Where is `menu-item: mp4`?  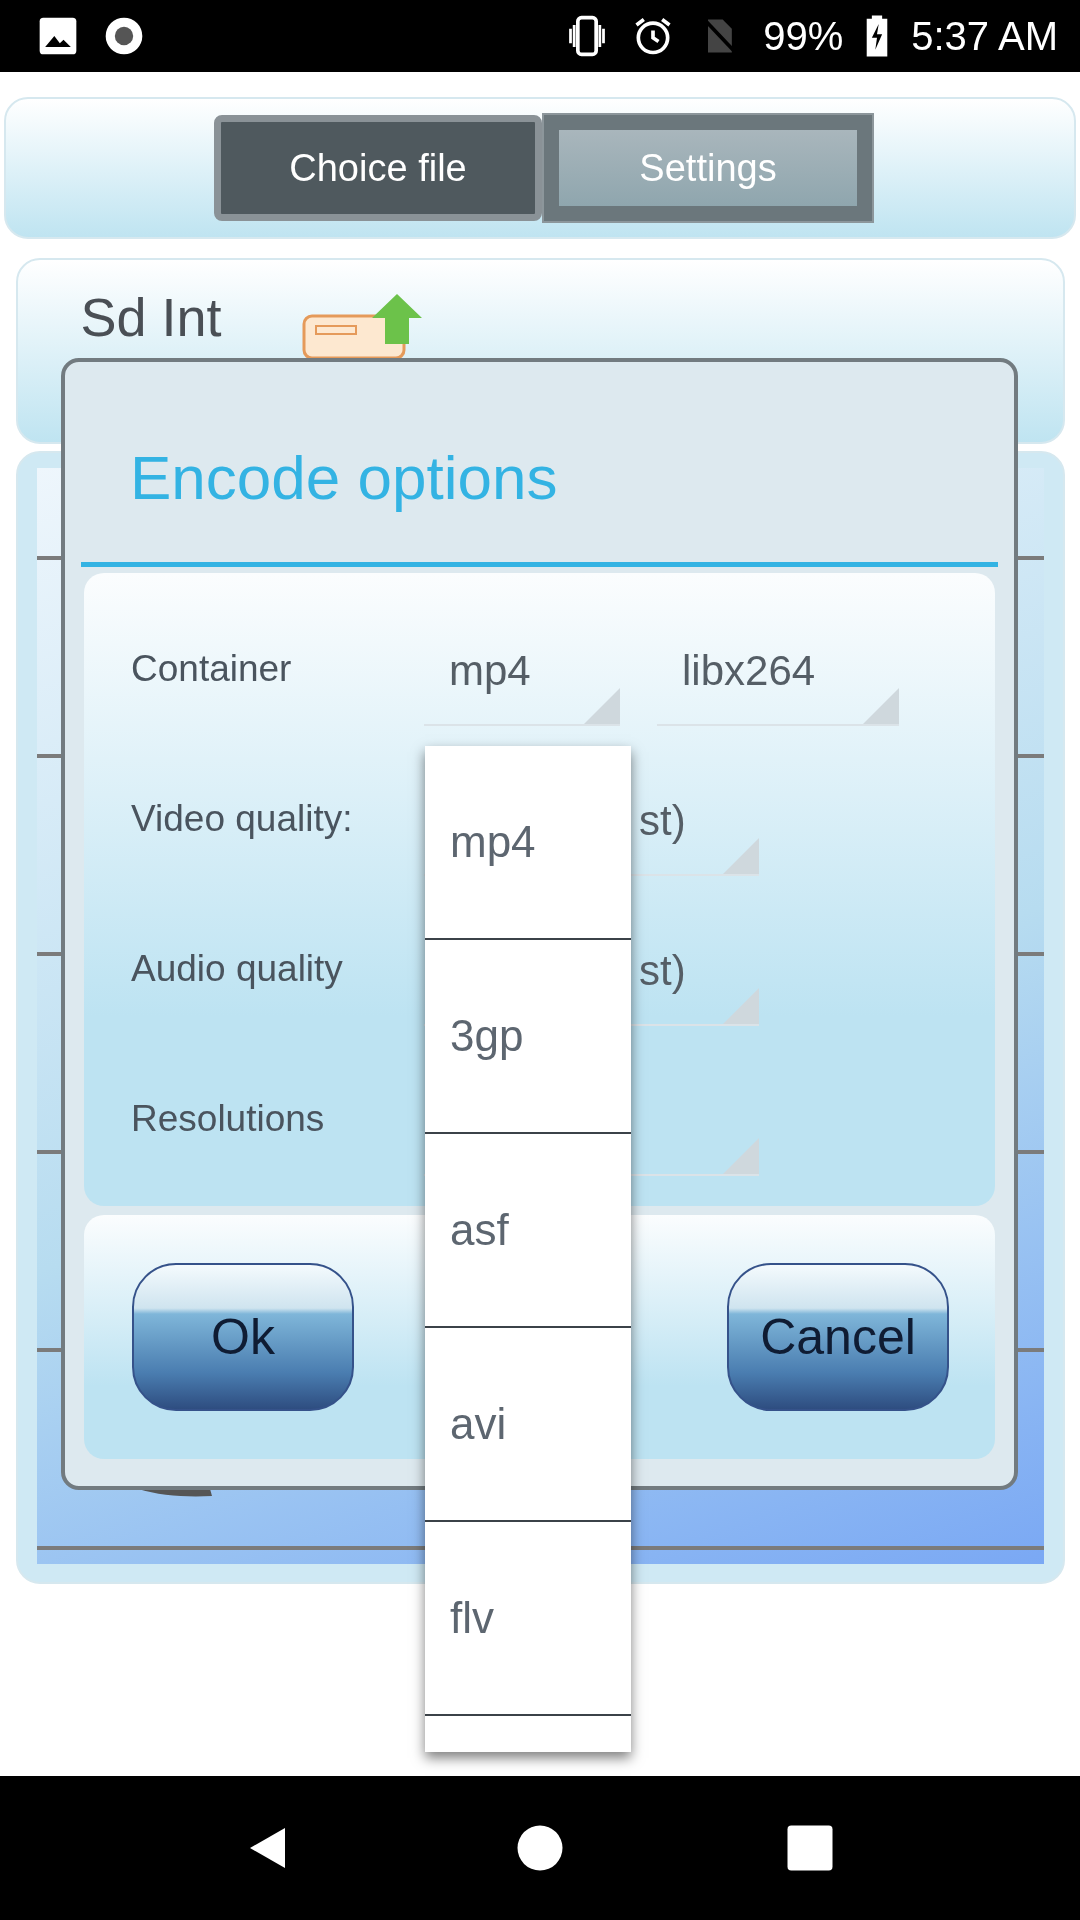
menu-item: mp4 is located at coordinates (528, 843).